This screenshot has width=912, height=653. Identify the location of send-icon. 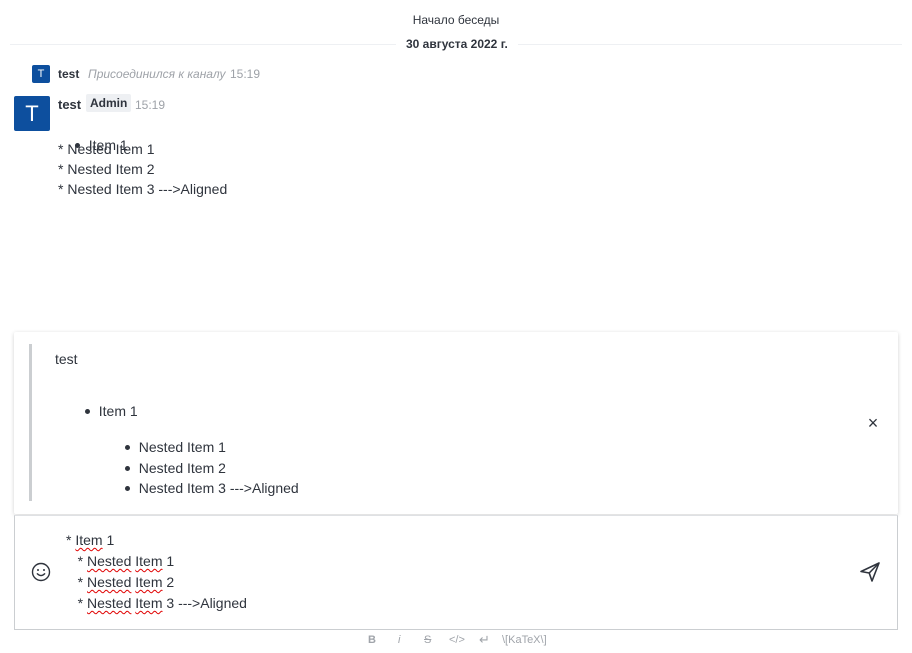
(870, 572).